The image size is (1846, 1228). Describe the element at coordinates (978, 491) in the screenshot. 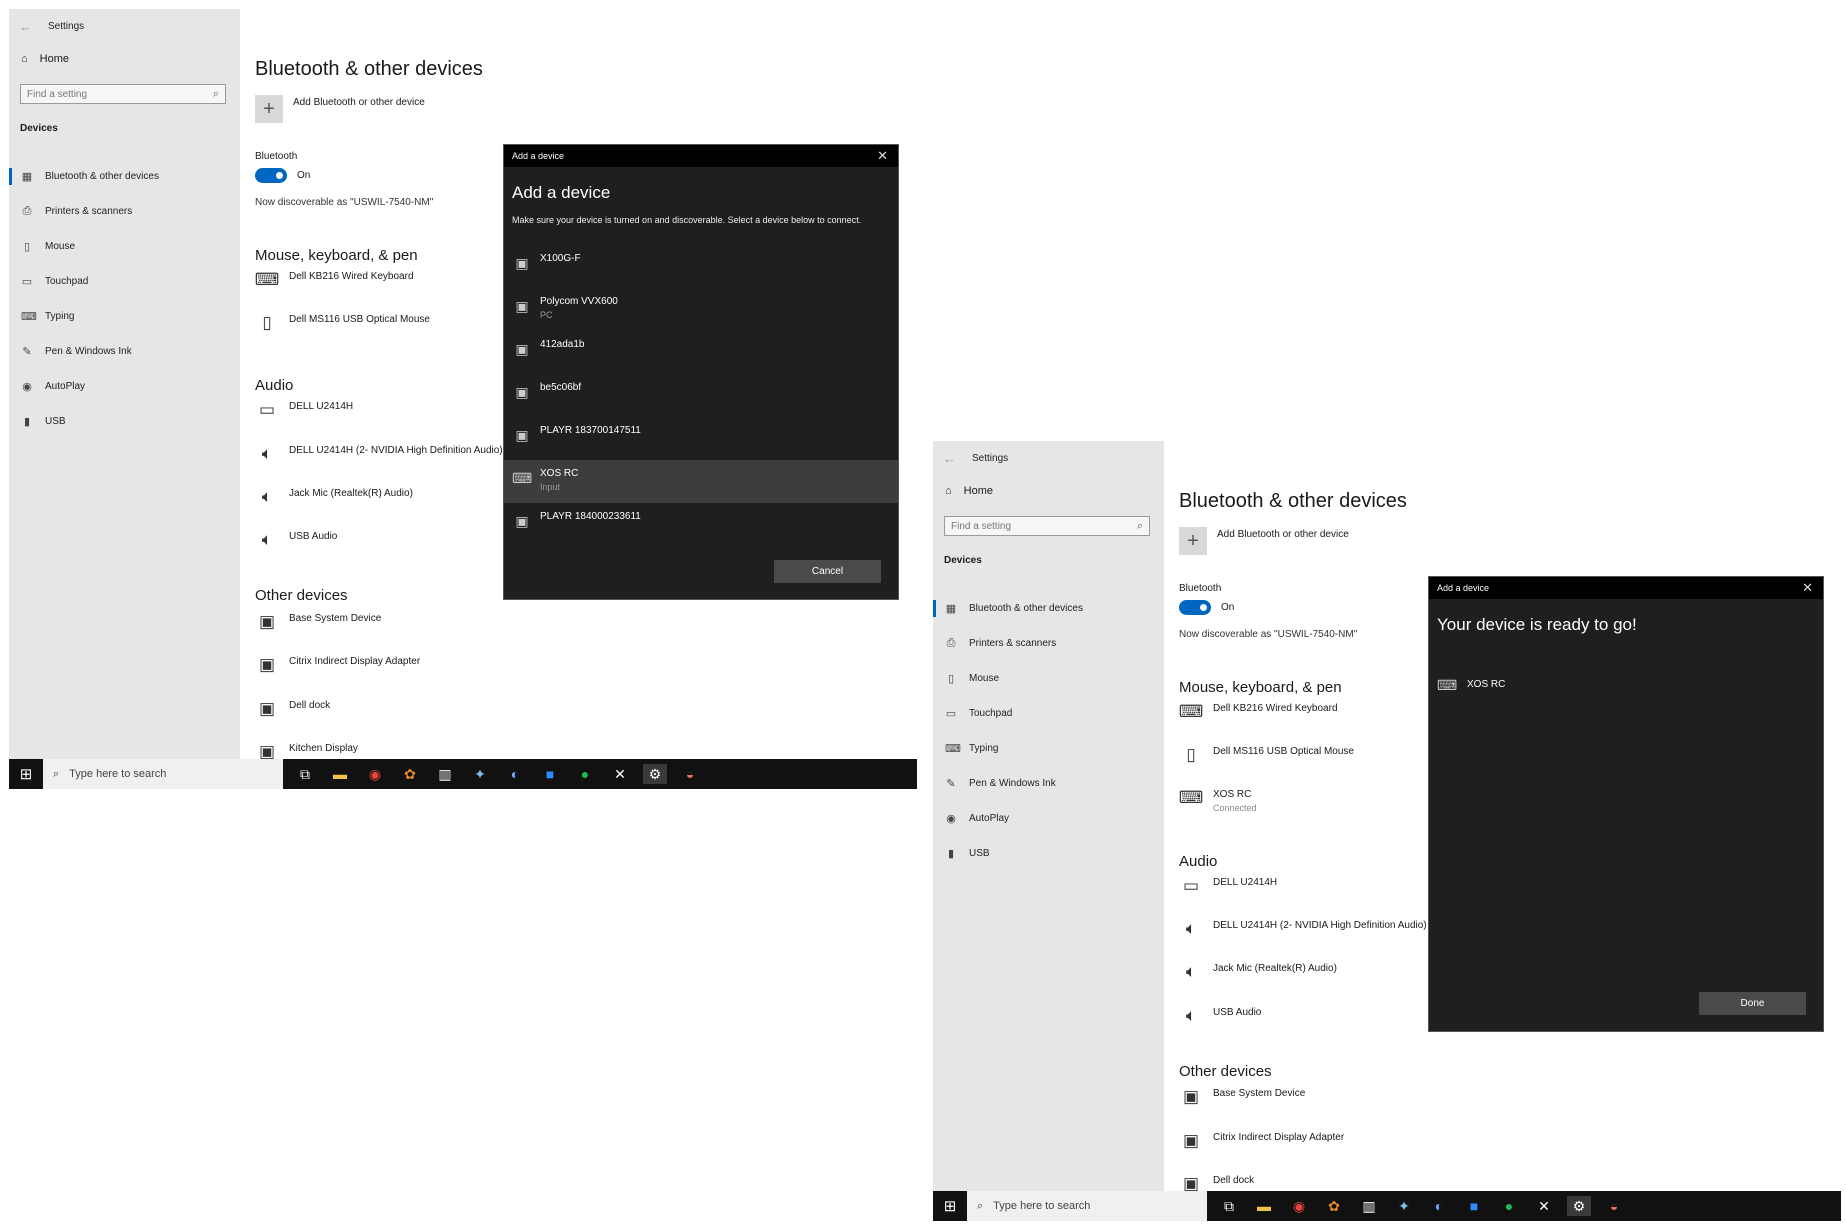

I see `home-label: Home` at that location.